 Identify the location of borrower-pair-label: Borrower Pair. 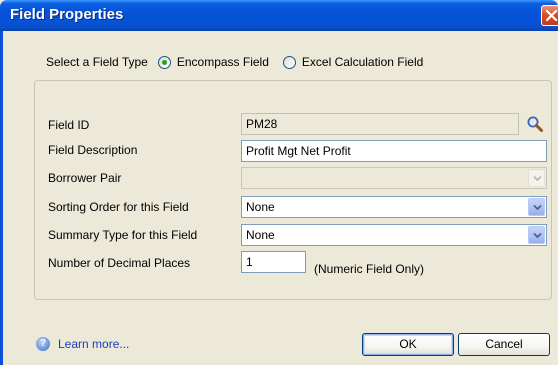
(85, 178).